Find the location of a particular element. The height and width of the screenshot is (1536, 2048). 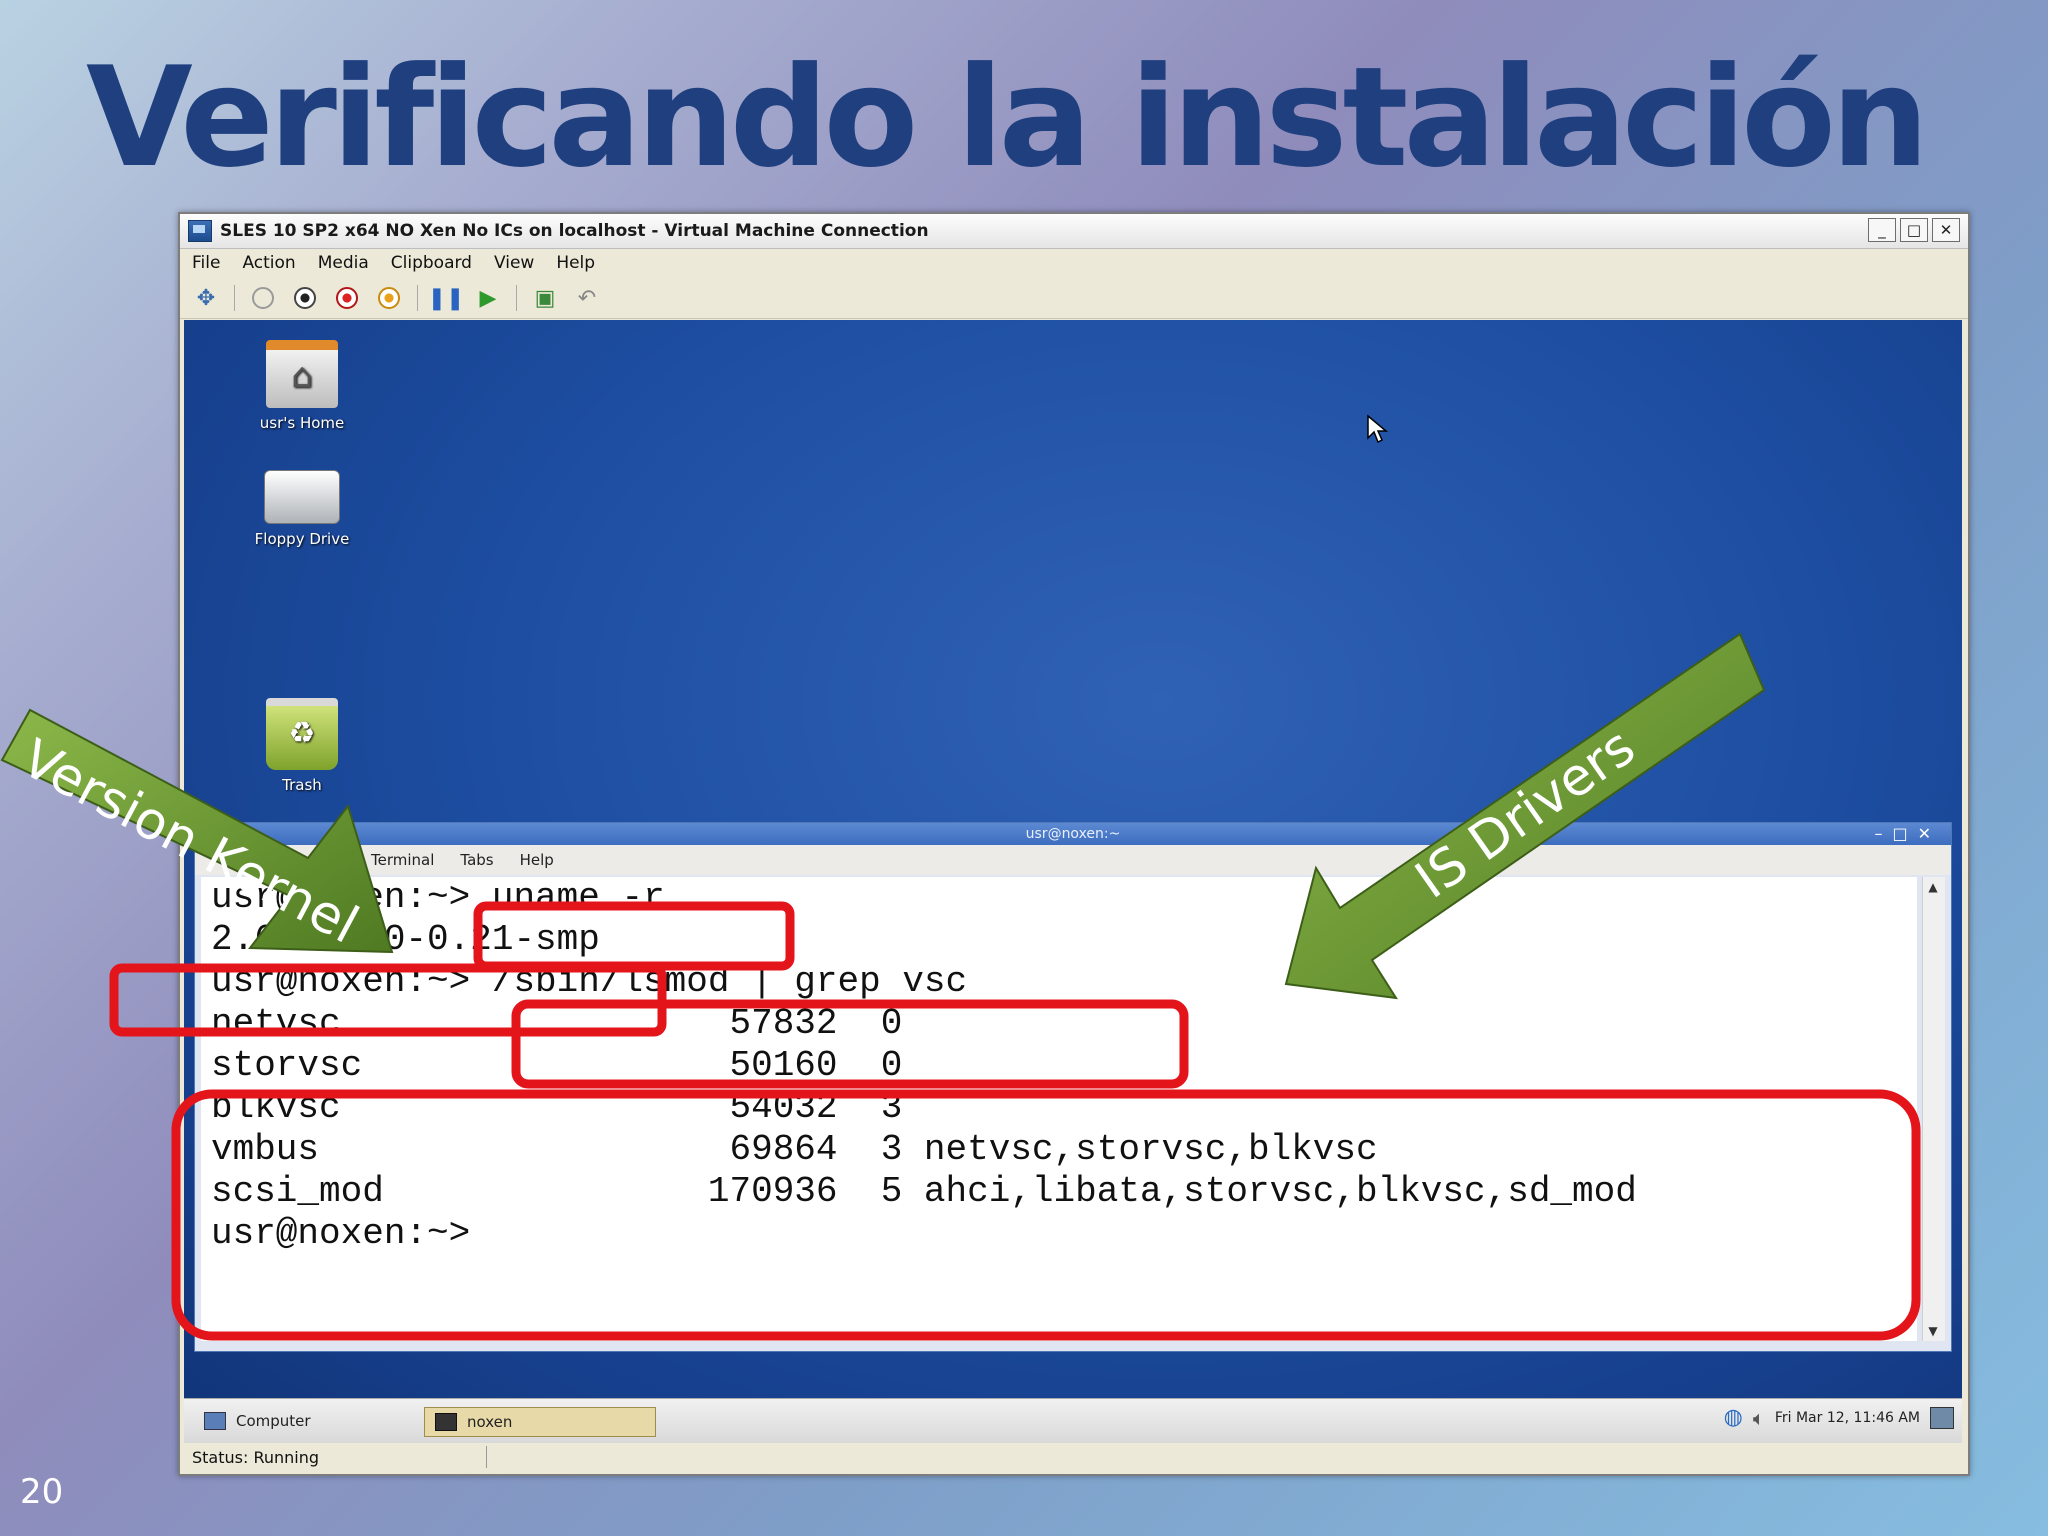

desktop-icon-trash: ♻ Trash is located at coordinates (302, 746).